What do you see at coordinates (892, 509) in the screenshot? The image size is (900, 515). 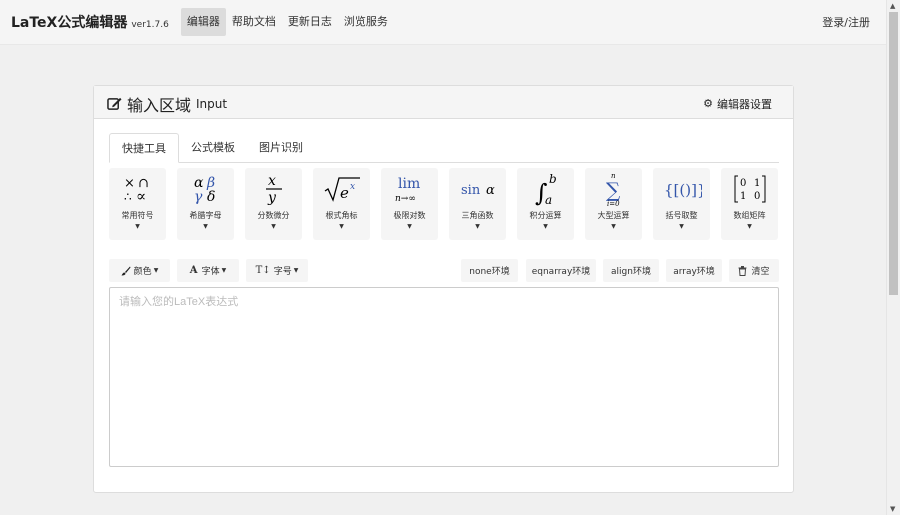 I see `scroll-down-arrow-icon: ▼` at bounding box center [892, 509].